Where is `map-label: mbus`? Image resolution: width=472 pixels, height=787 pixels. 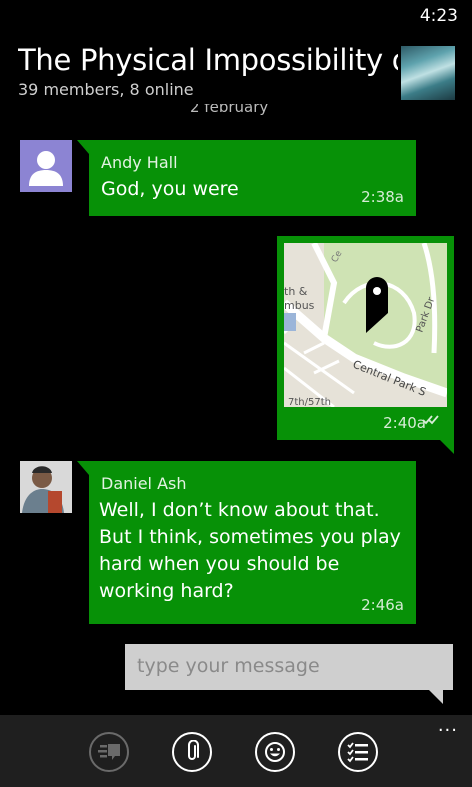 map-label: mbus is located at coordinates (299, 305).